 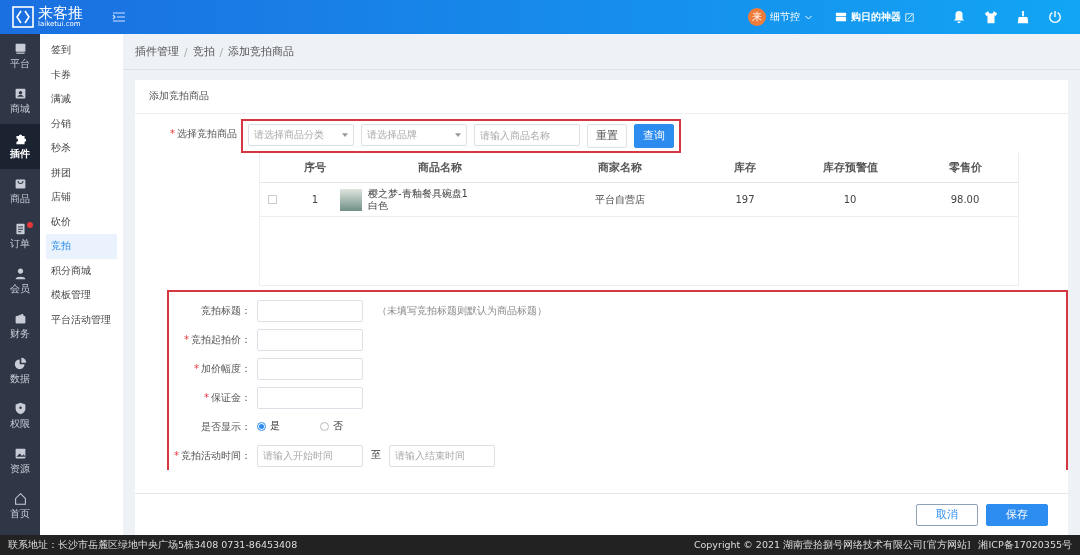 I want to click on nav-item: 商品, so click(x=20, y=191).